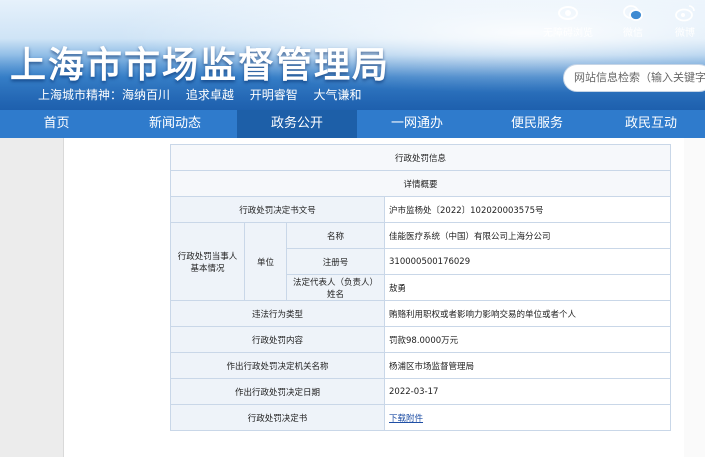 The height and width of the screenshot is (457, 705). I want to click on penalty-content-value: 罚款98.0000万元, so click(527, 339).